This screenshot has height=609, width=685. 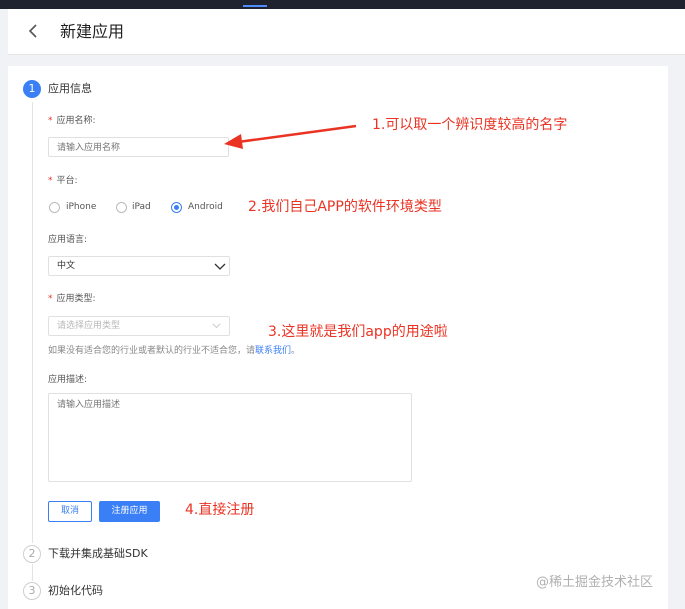 What do you see at coordinates (345, 207) in the screenshot?
I see `annotation-2: 2.我们自己APP的软件环境类型` at bounding box center [345, 207].